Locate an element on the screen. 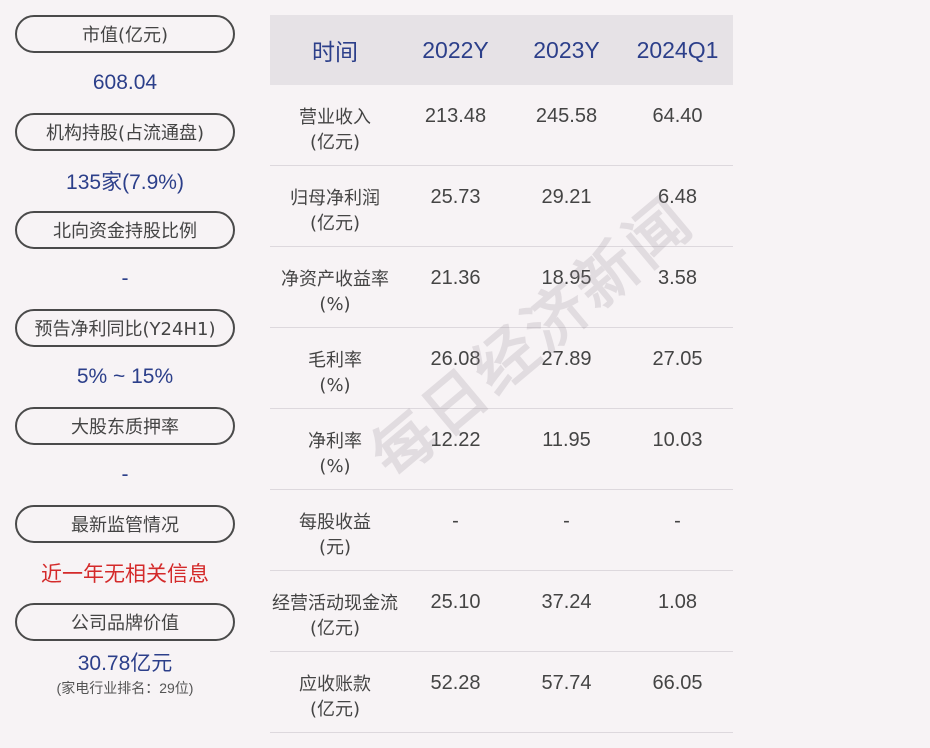 This screenshot has width=930, height=748. cell-value: 6.48 is located at coordinates (677, 197).